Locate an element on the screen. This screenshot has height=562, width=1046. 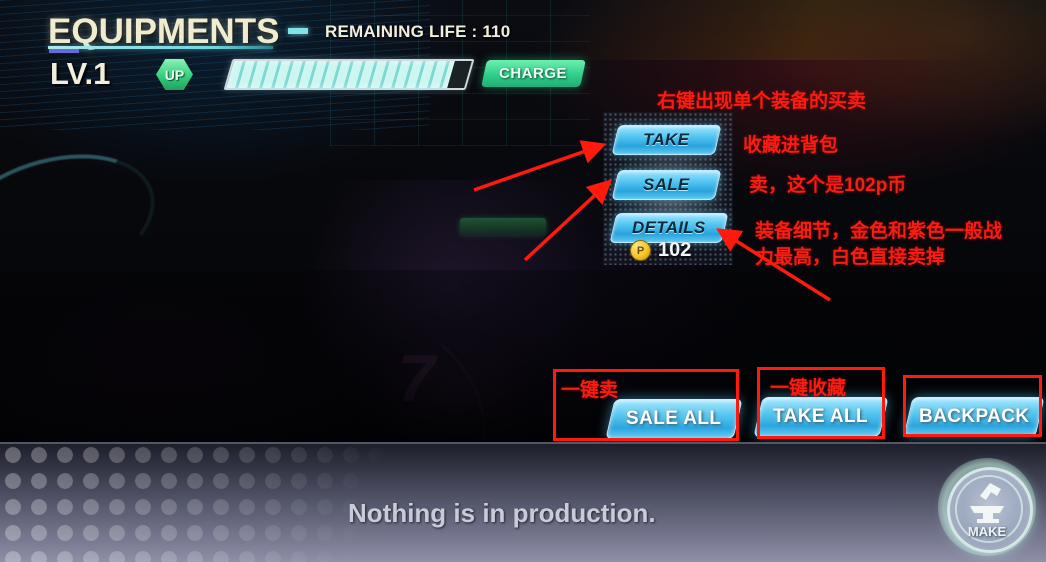
annotation-sale-all-hint: 一键卖 is located at coordinates (590, 390).